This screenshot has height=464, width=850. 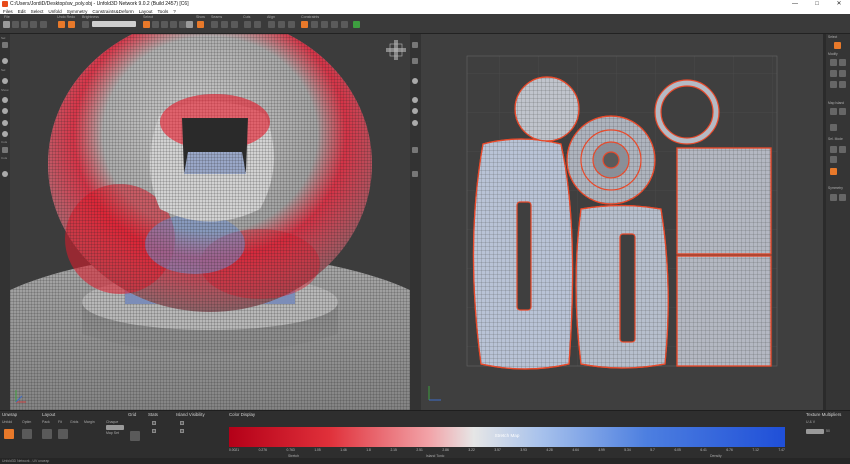 I want to click on minimize-button: —, so click(x=795, y=4).